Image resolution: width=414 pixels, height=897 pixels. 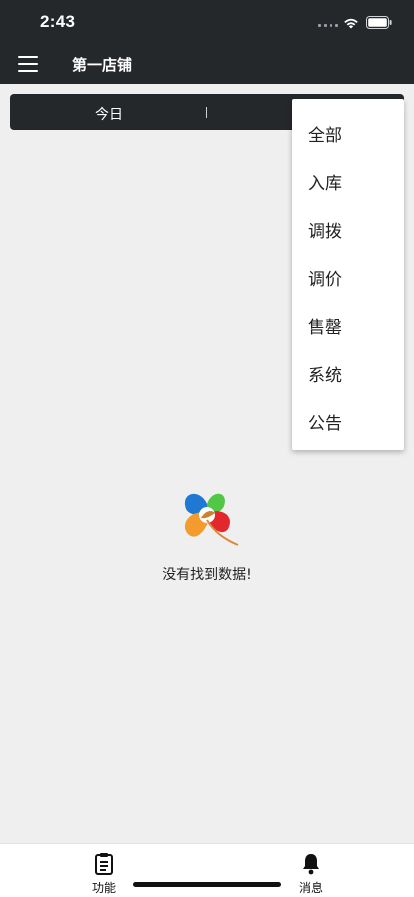 I want to click on app-title: 第一店铺, so click(x=102, y=65).